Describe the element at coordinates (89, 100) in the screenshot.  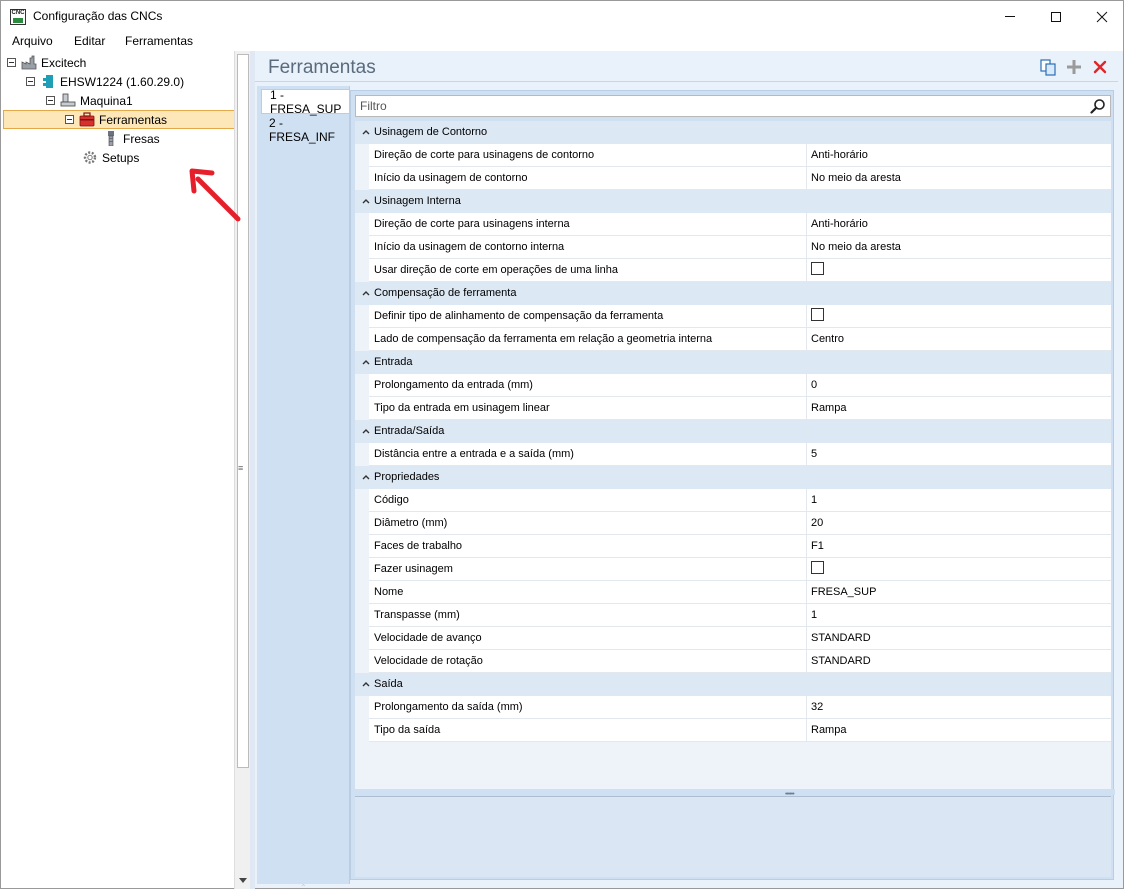
I see `tree-node-maquina1: Maquina1` at that location.